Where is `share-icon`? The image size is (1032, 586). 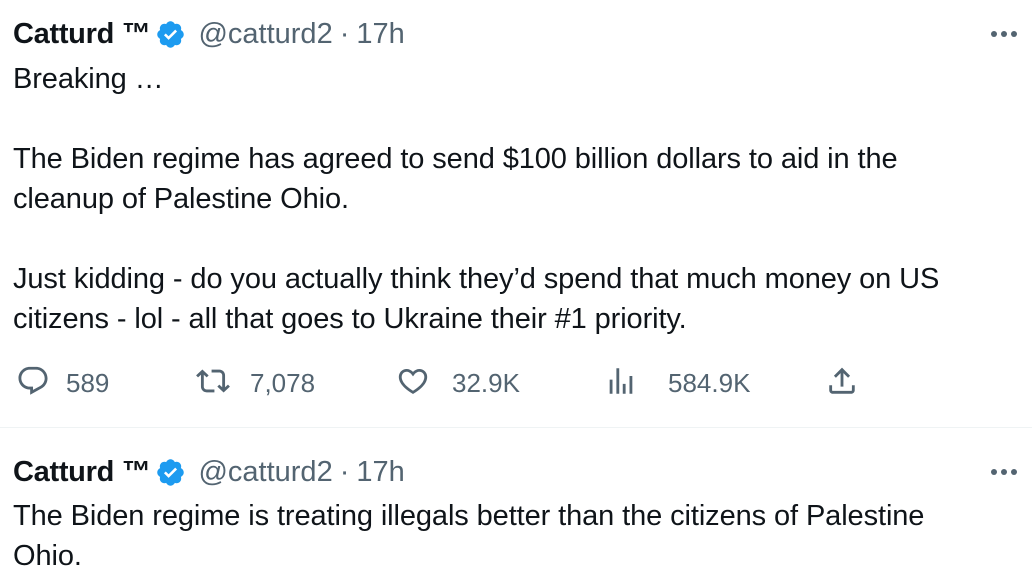
share-icon is located at coordinates (842, 383).